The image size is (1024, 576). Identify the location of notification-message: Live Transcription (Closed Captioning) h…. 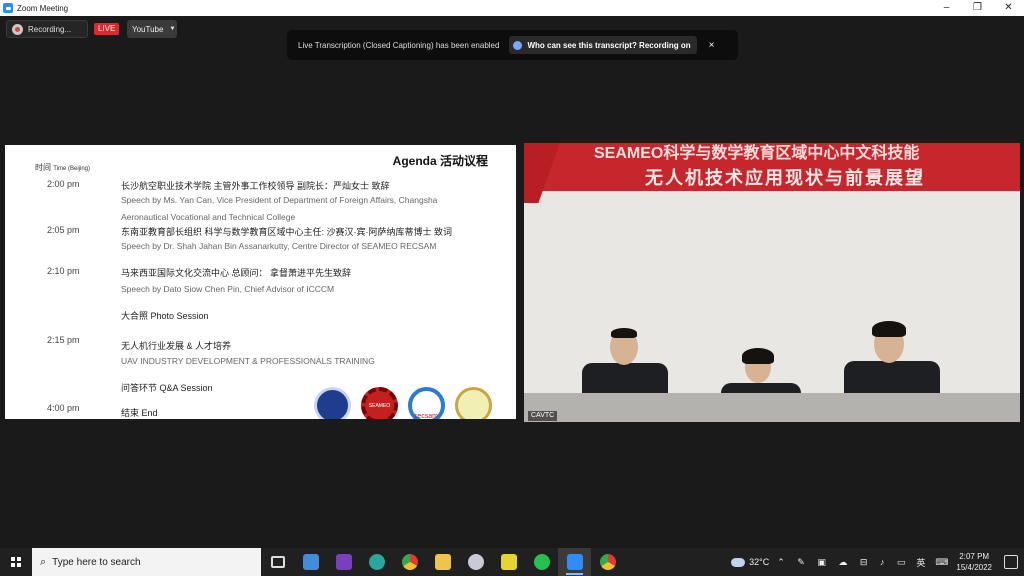
(399, 45).